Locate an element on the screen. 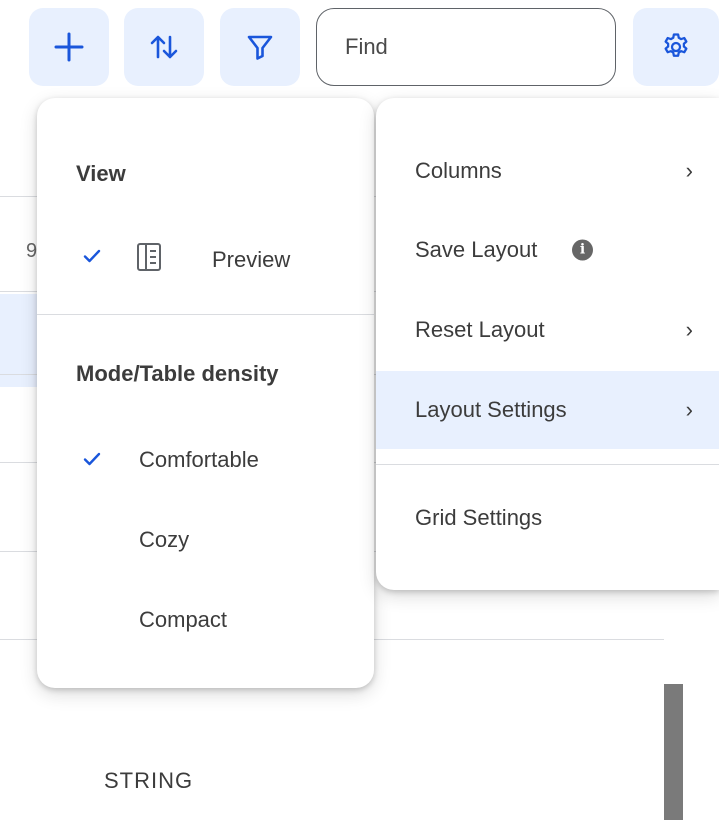 This screenshot has width=719, height=820. add-button is located at coordinates (69, 47).